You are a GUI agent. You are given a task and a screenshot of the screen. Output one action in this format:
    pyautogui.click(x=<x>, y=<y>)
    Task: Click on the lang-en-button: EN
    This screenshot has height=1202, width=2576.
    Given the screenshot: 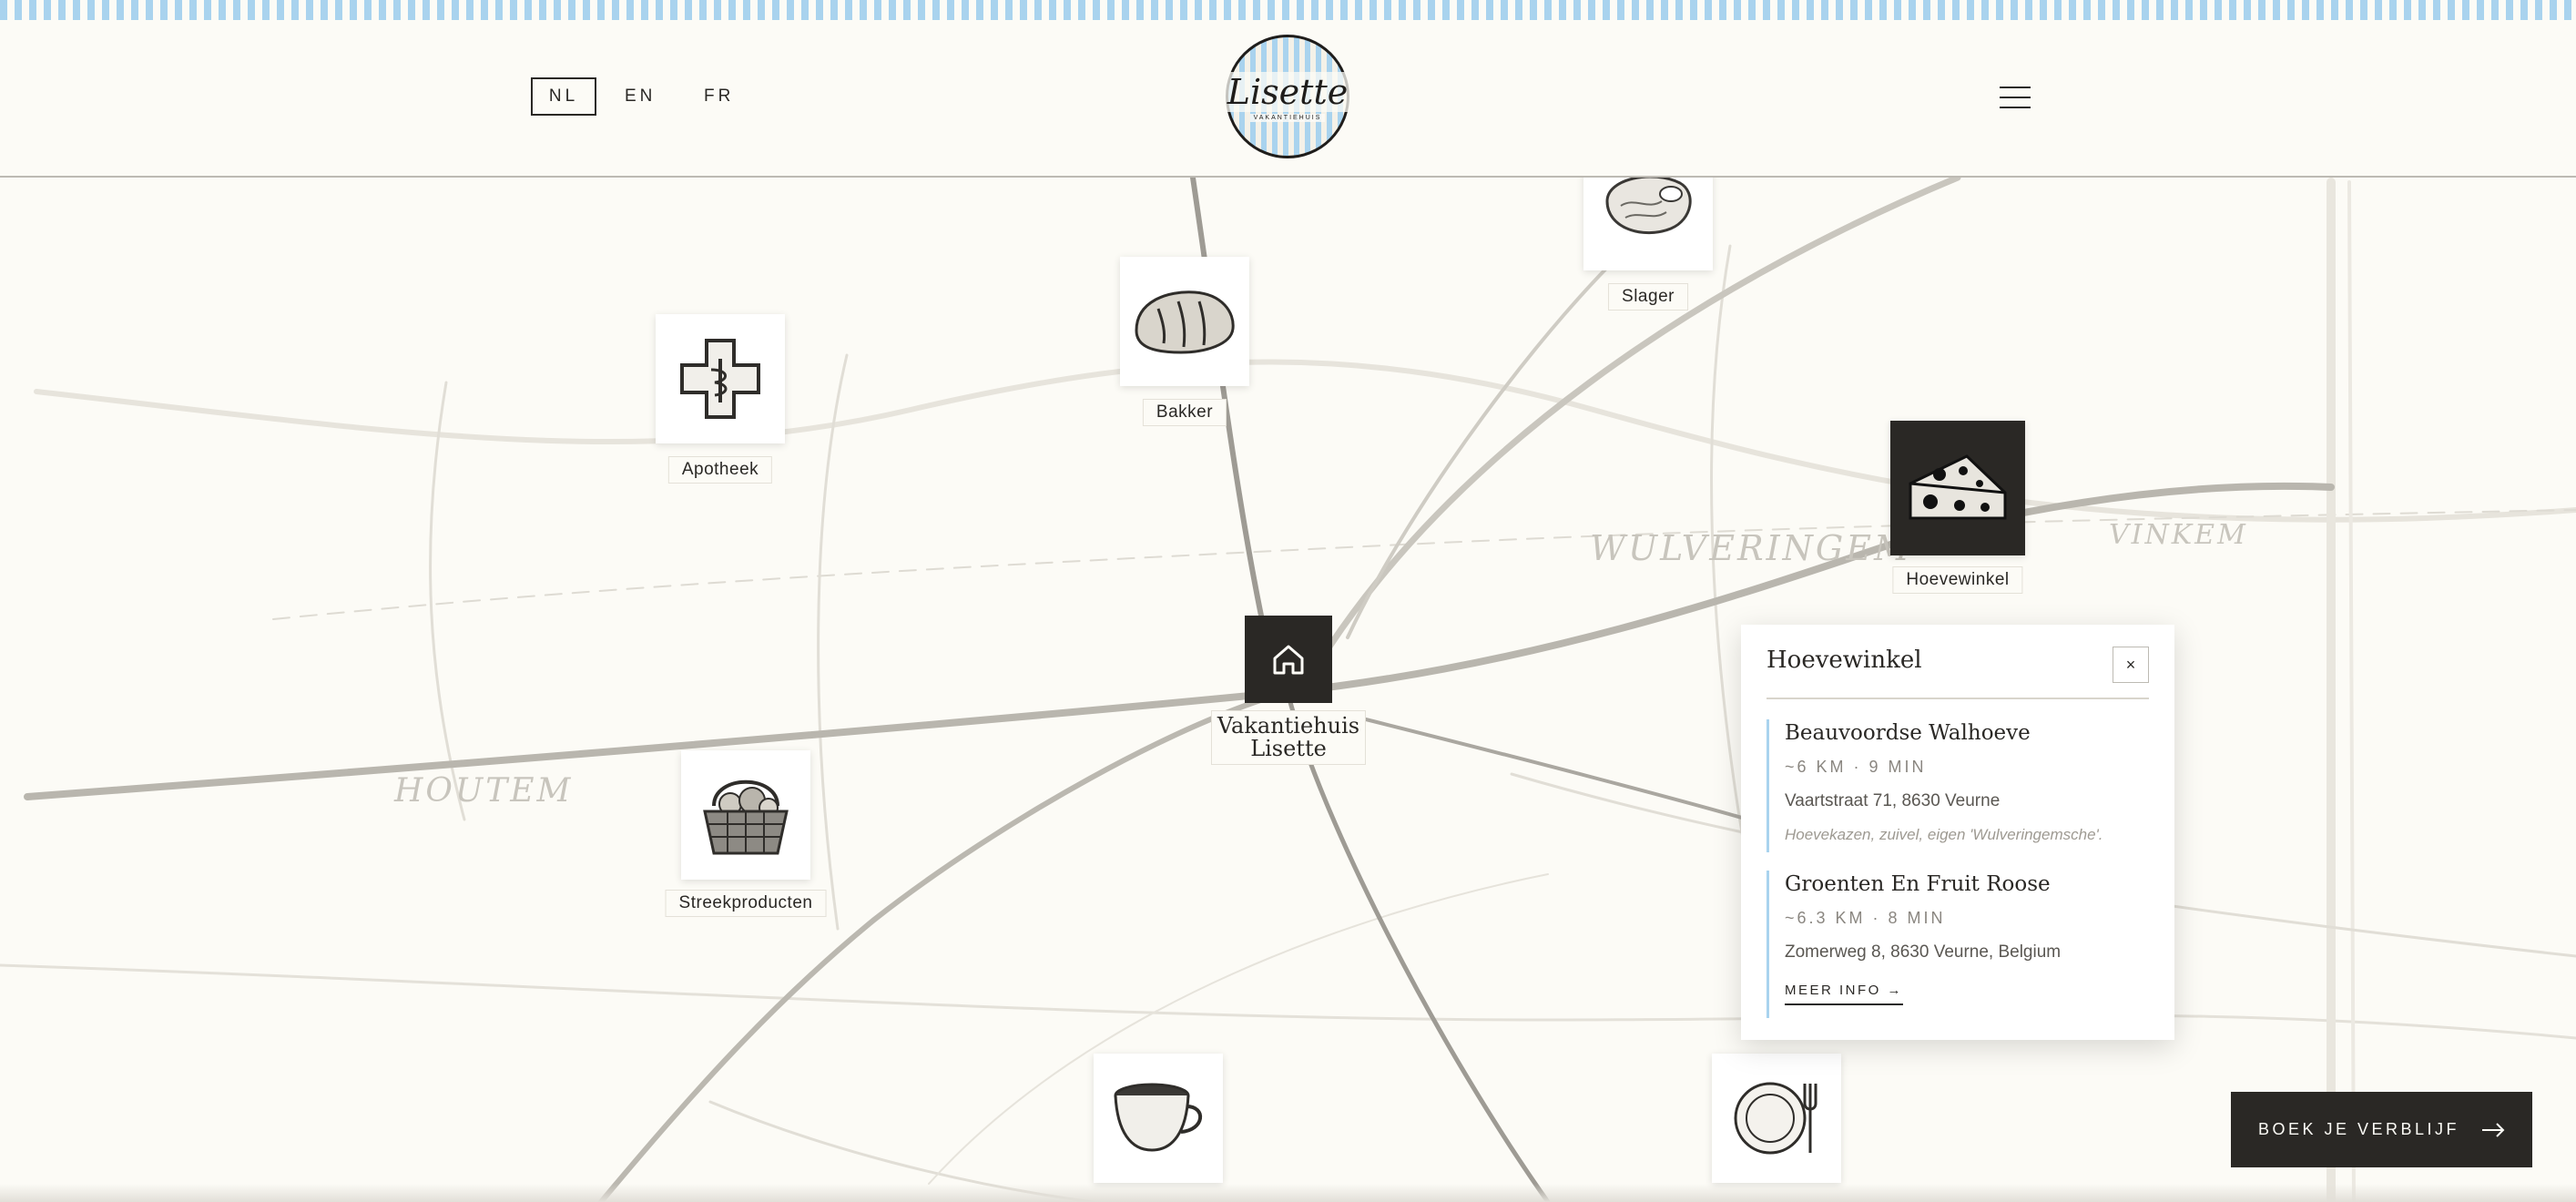 What is the action you would take?
    pyautogui.click(x=641, y=96)
    